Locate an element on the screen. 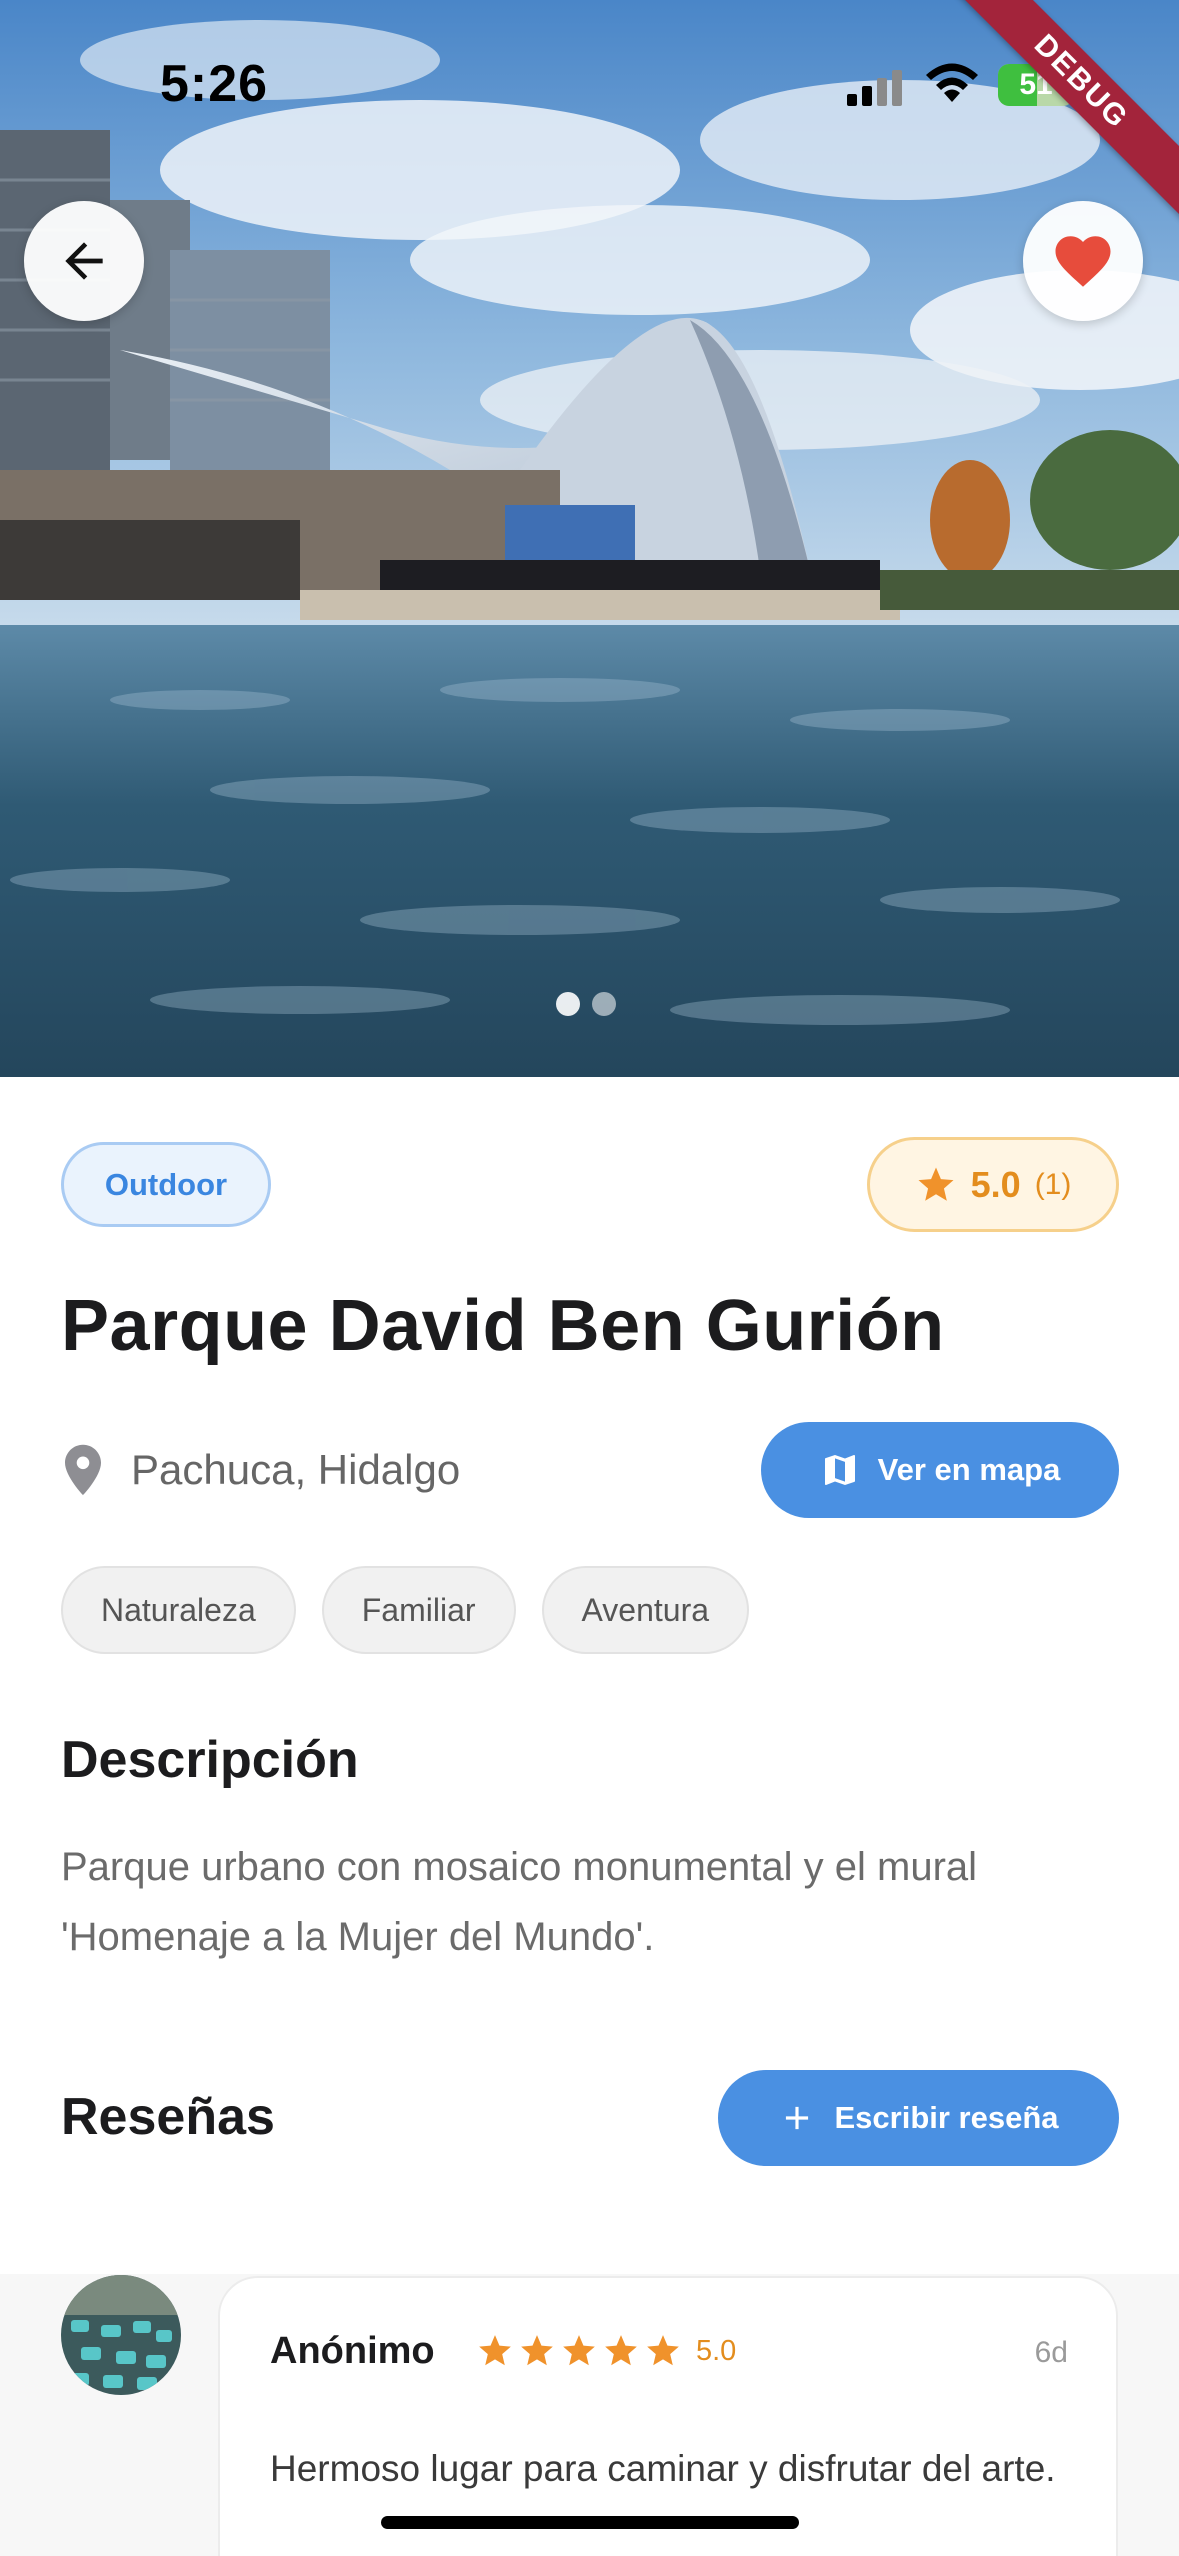 The width and height of the screenshot is (1179, 2556). review-author: Anónimo is located at coordinates (352, 2351).